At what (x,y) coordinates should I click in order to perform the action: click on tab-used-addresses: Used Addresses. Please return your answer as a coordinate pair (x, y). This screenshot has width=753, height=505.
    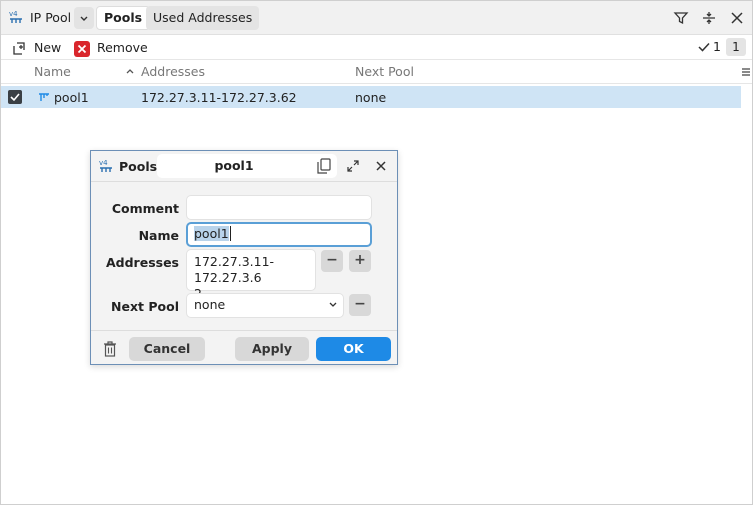
    Looking at the image, I should click on (203, 18).